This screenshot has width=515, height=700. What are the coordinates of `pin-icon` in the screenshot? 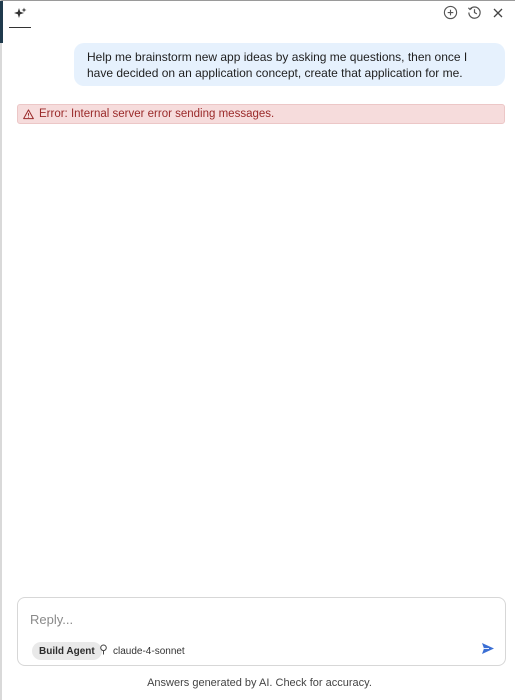 It's located at (103, 651).